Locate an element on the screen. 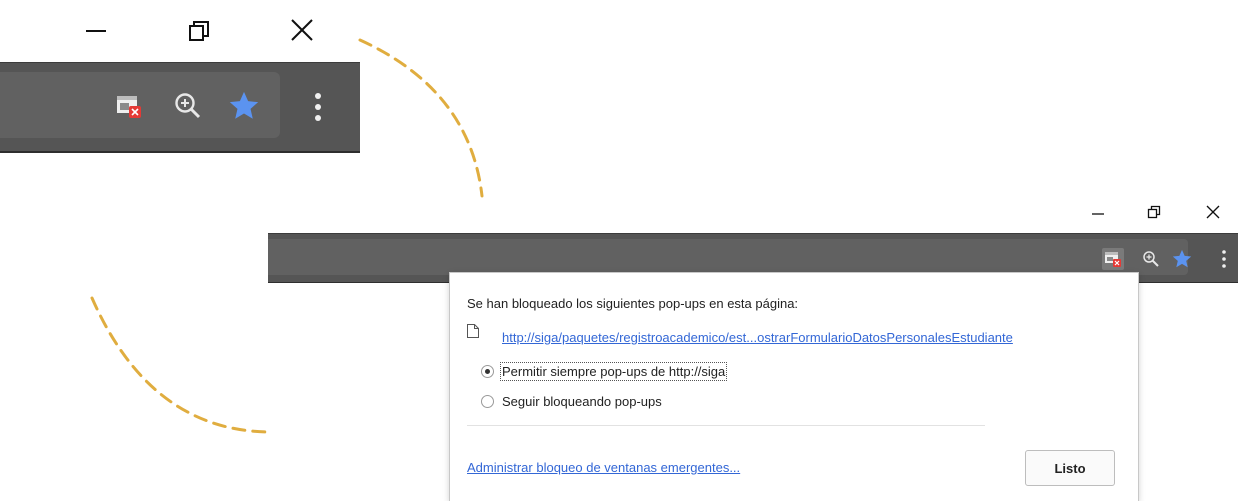 The width and height of the screenshot is (1238, 501). zoom-restore-icon is located at coordinates (199, 31).